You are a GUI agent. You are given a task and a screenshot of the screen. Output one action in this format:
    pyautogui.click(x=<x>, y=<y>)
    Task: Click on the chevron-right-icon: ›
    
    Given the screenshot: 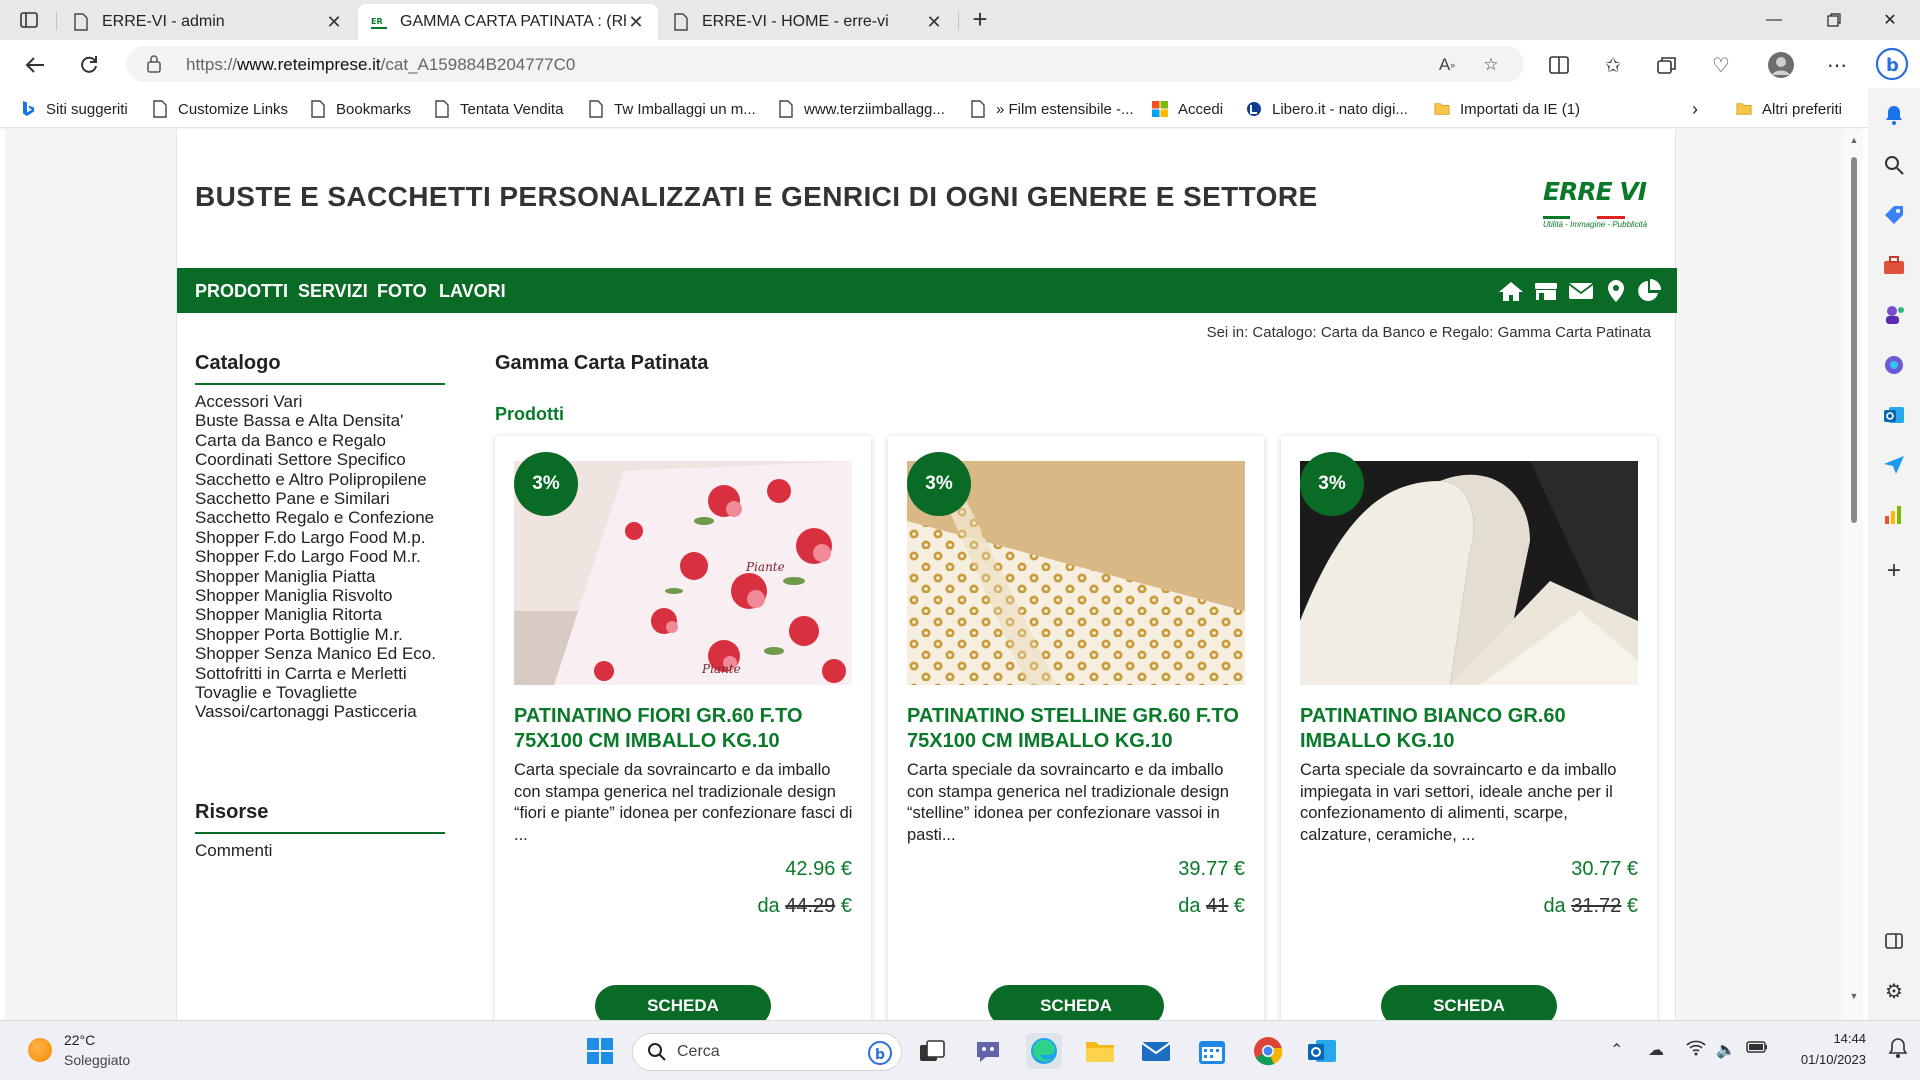 What is the action you would take?
    pyautogui.click(x=1695, y=109)
    